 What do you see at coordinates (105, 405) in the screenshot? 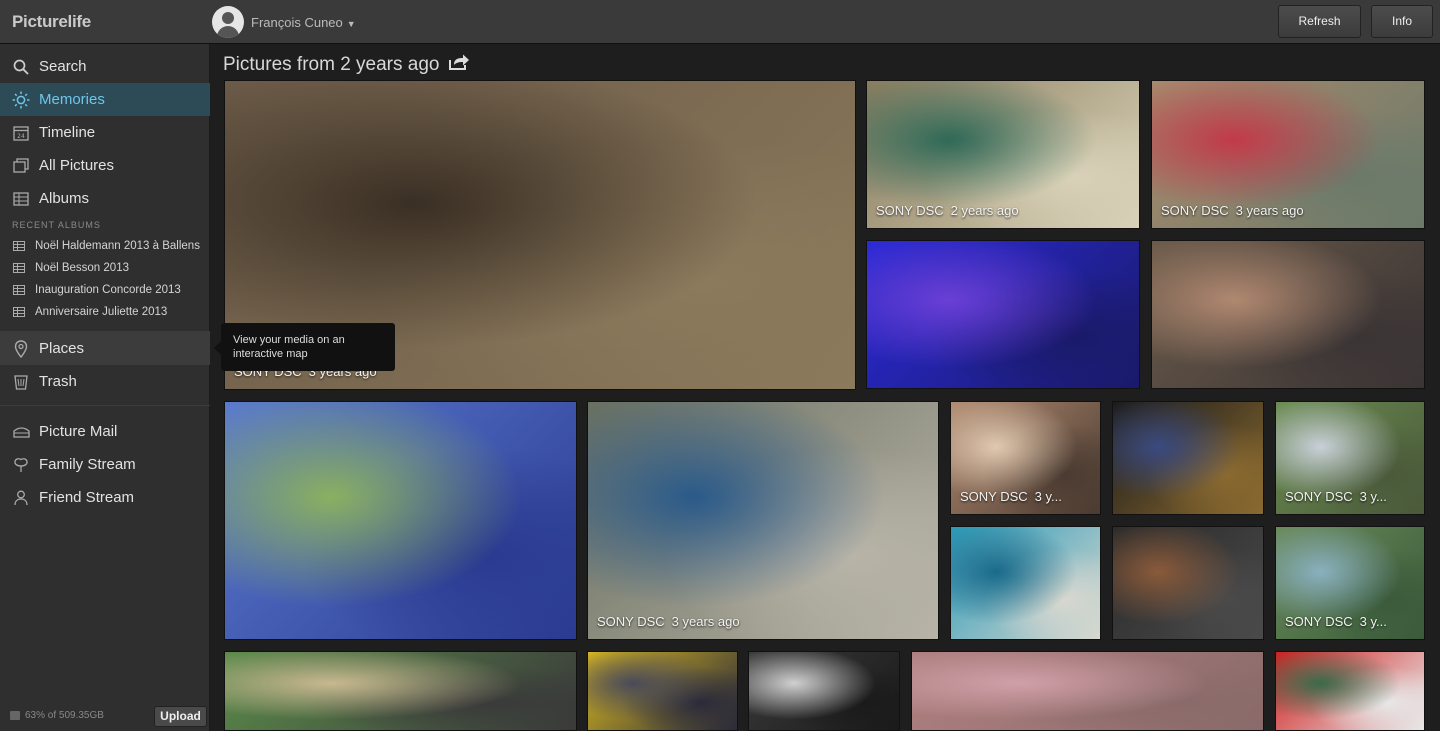
I see `divider` at bounding box center [105, 405].